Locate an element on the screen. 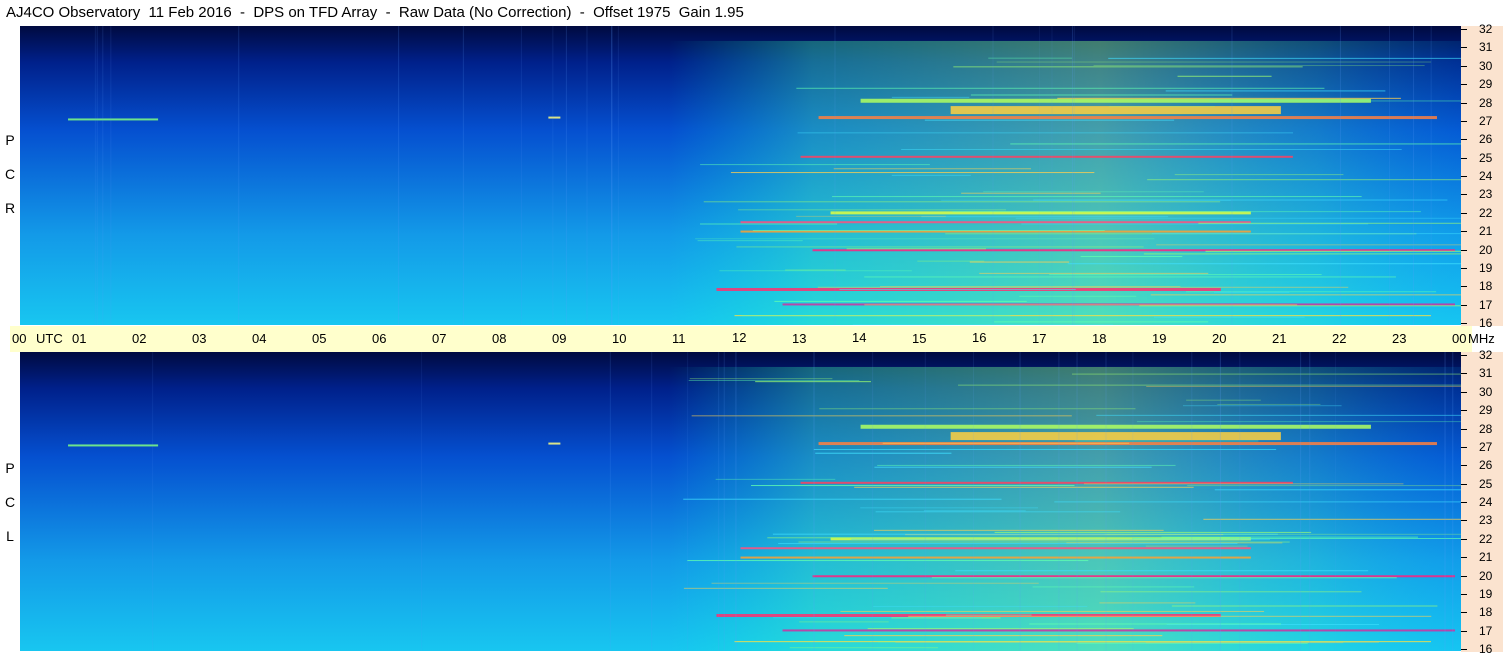  frequency-tick-label: 22 is located at coordinates (1486, 538).